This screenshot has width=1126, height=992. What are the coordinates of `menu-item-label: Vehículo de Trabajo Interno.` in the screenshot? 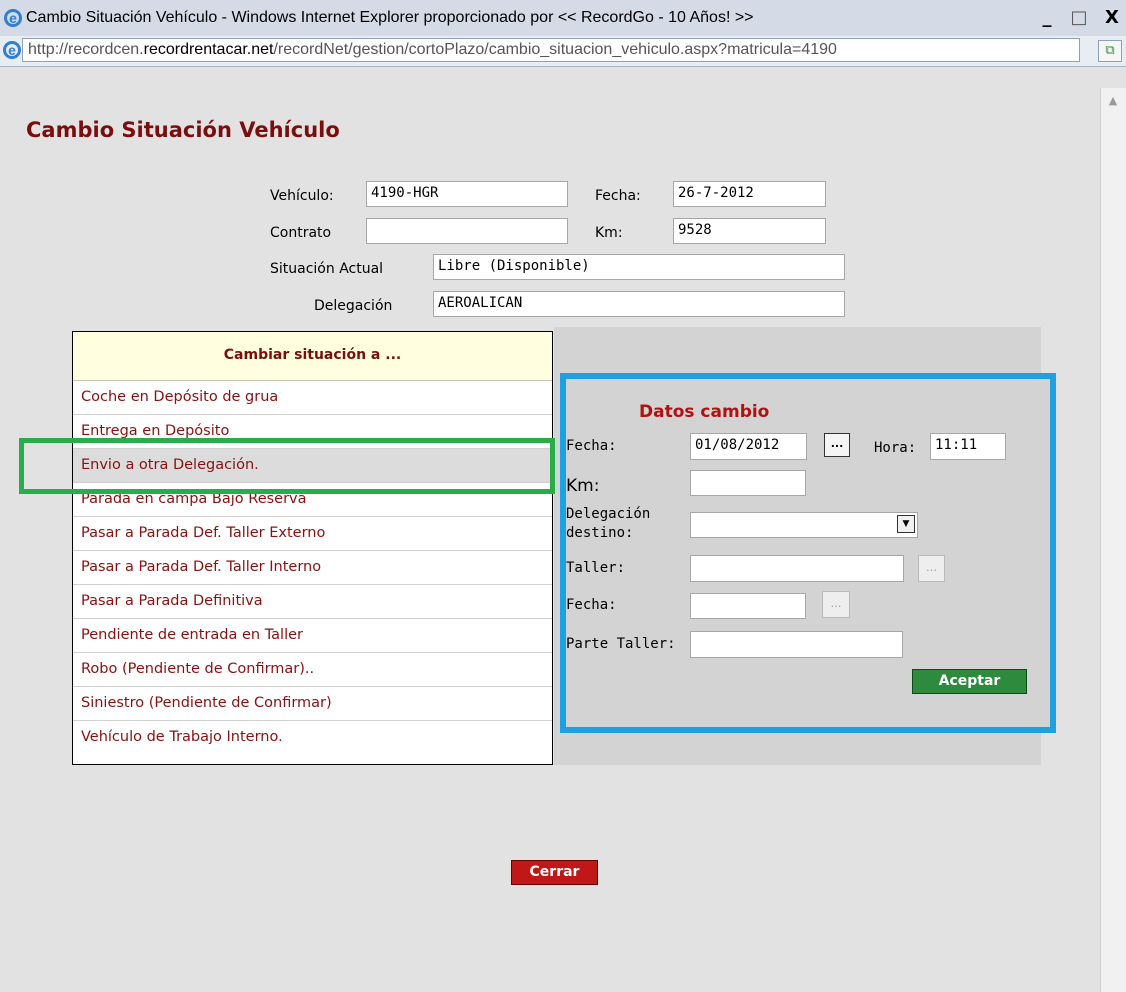 It's located at (182, 737).